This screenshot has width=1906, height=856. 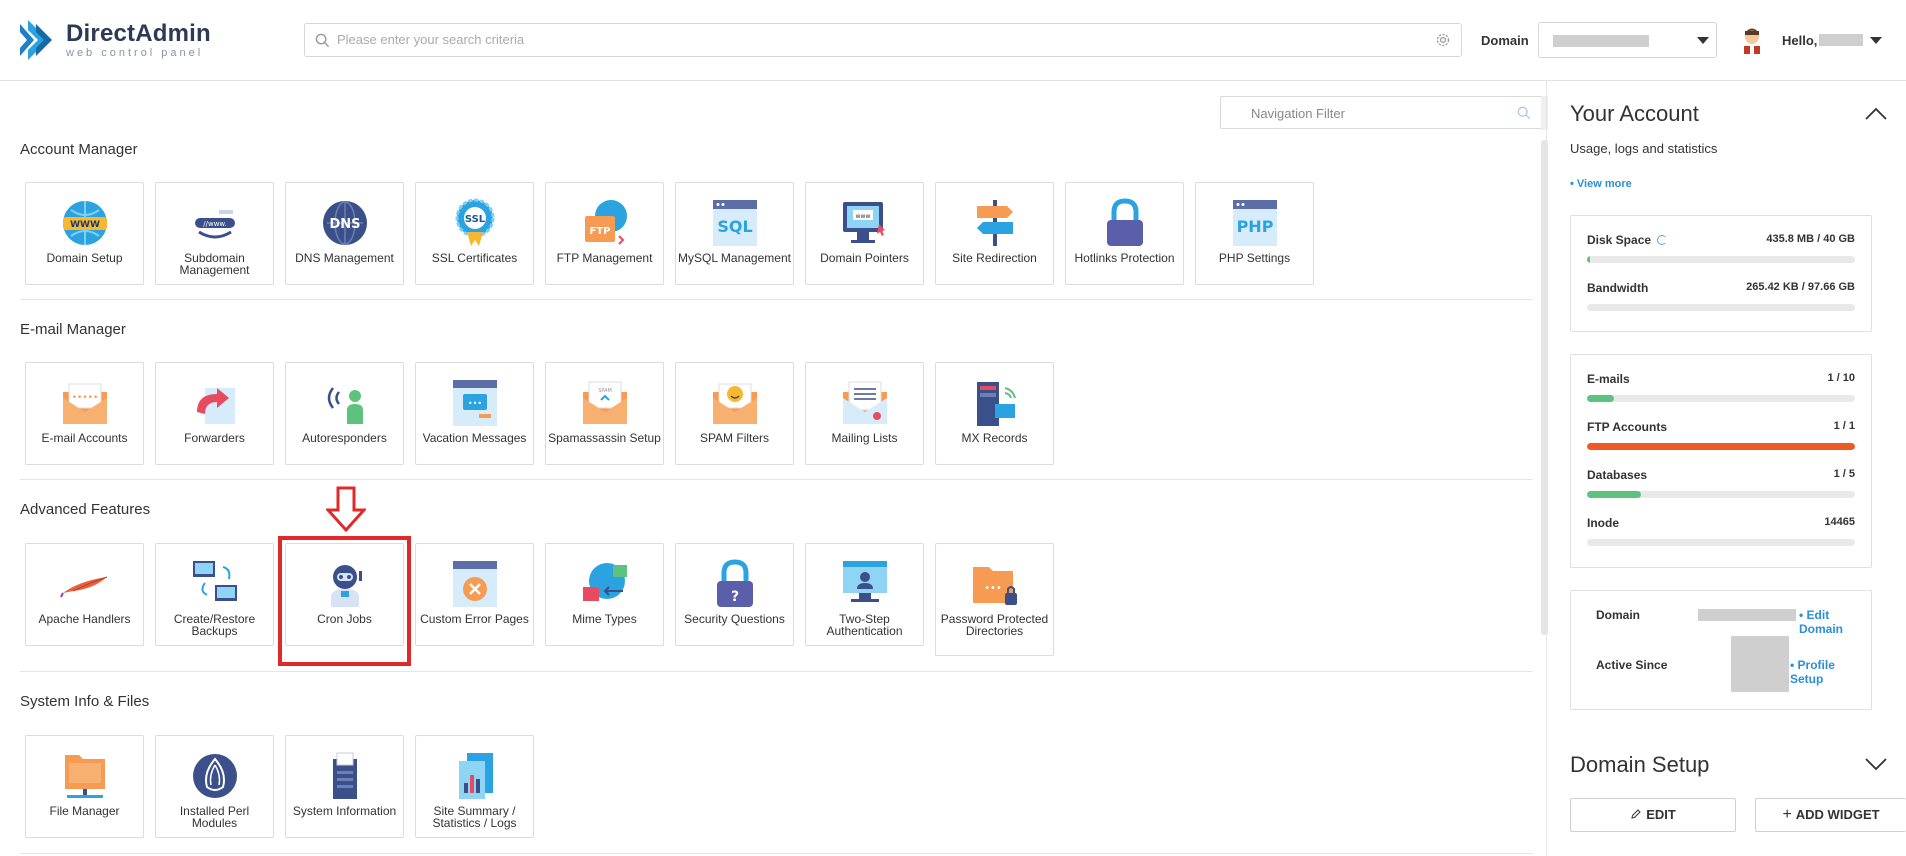 I want to click on tile-dns-management: DNS DNS Management, so click(x=344, y=233).